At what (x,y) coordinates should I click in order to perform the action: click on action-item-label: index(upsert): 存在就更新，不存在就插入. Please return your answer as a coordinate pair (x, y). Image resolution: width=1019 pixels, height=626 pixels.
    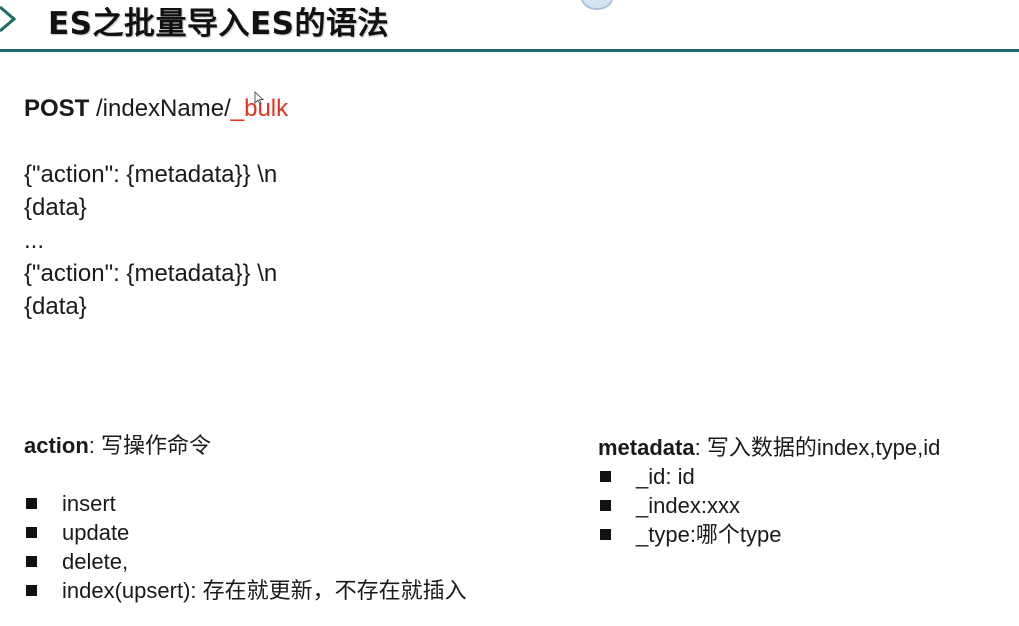
    Looking at the image, I should click on (264, 590).